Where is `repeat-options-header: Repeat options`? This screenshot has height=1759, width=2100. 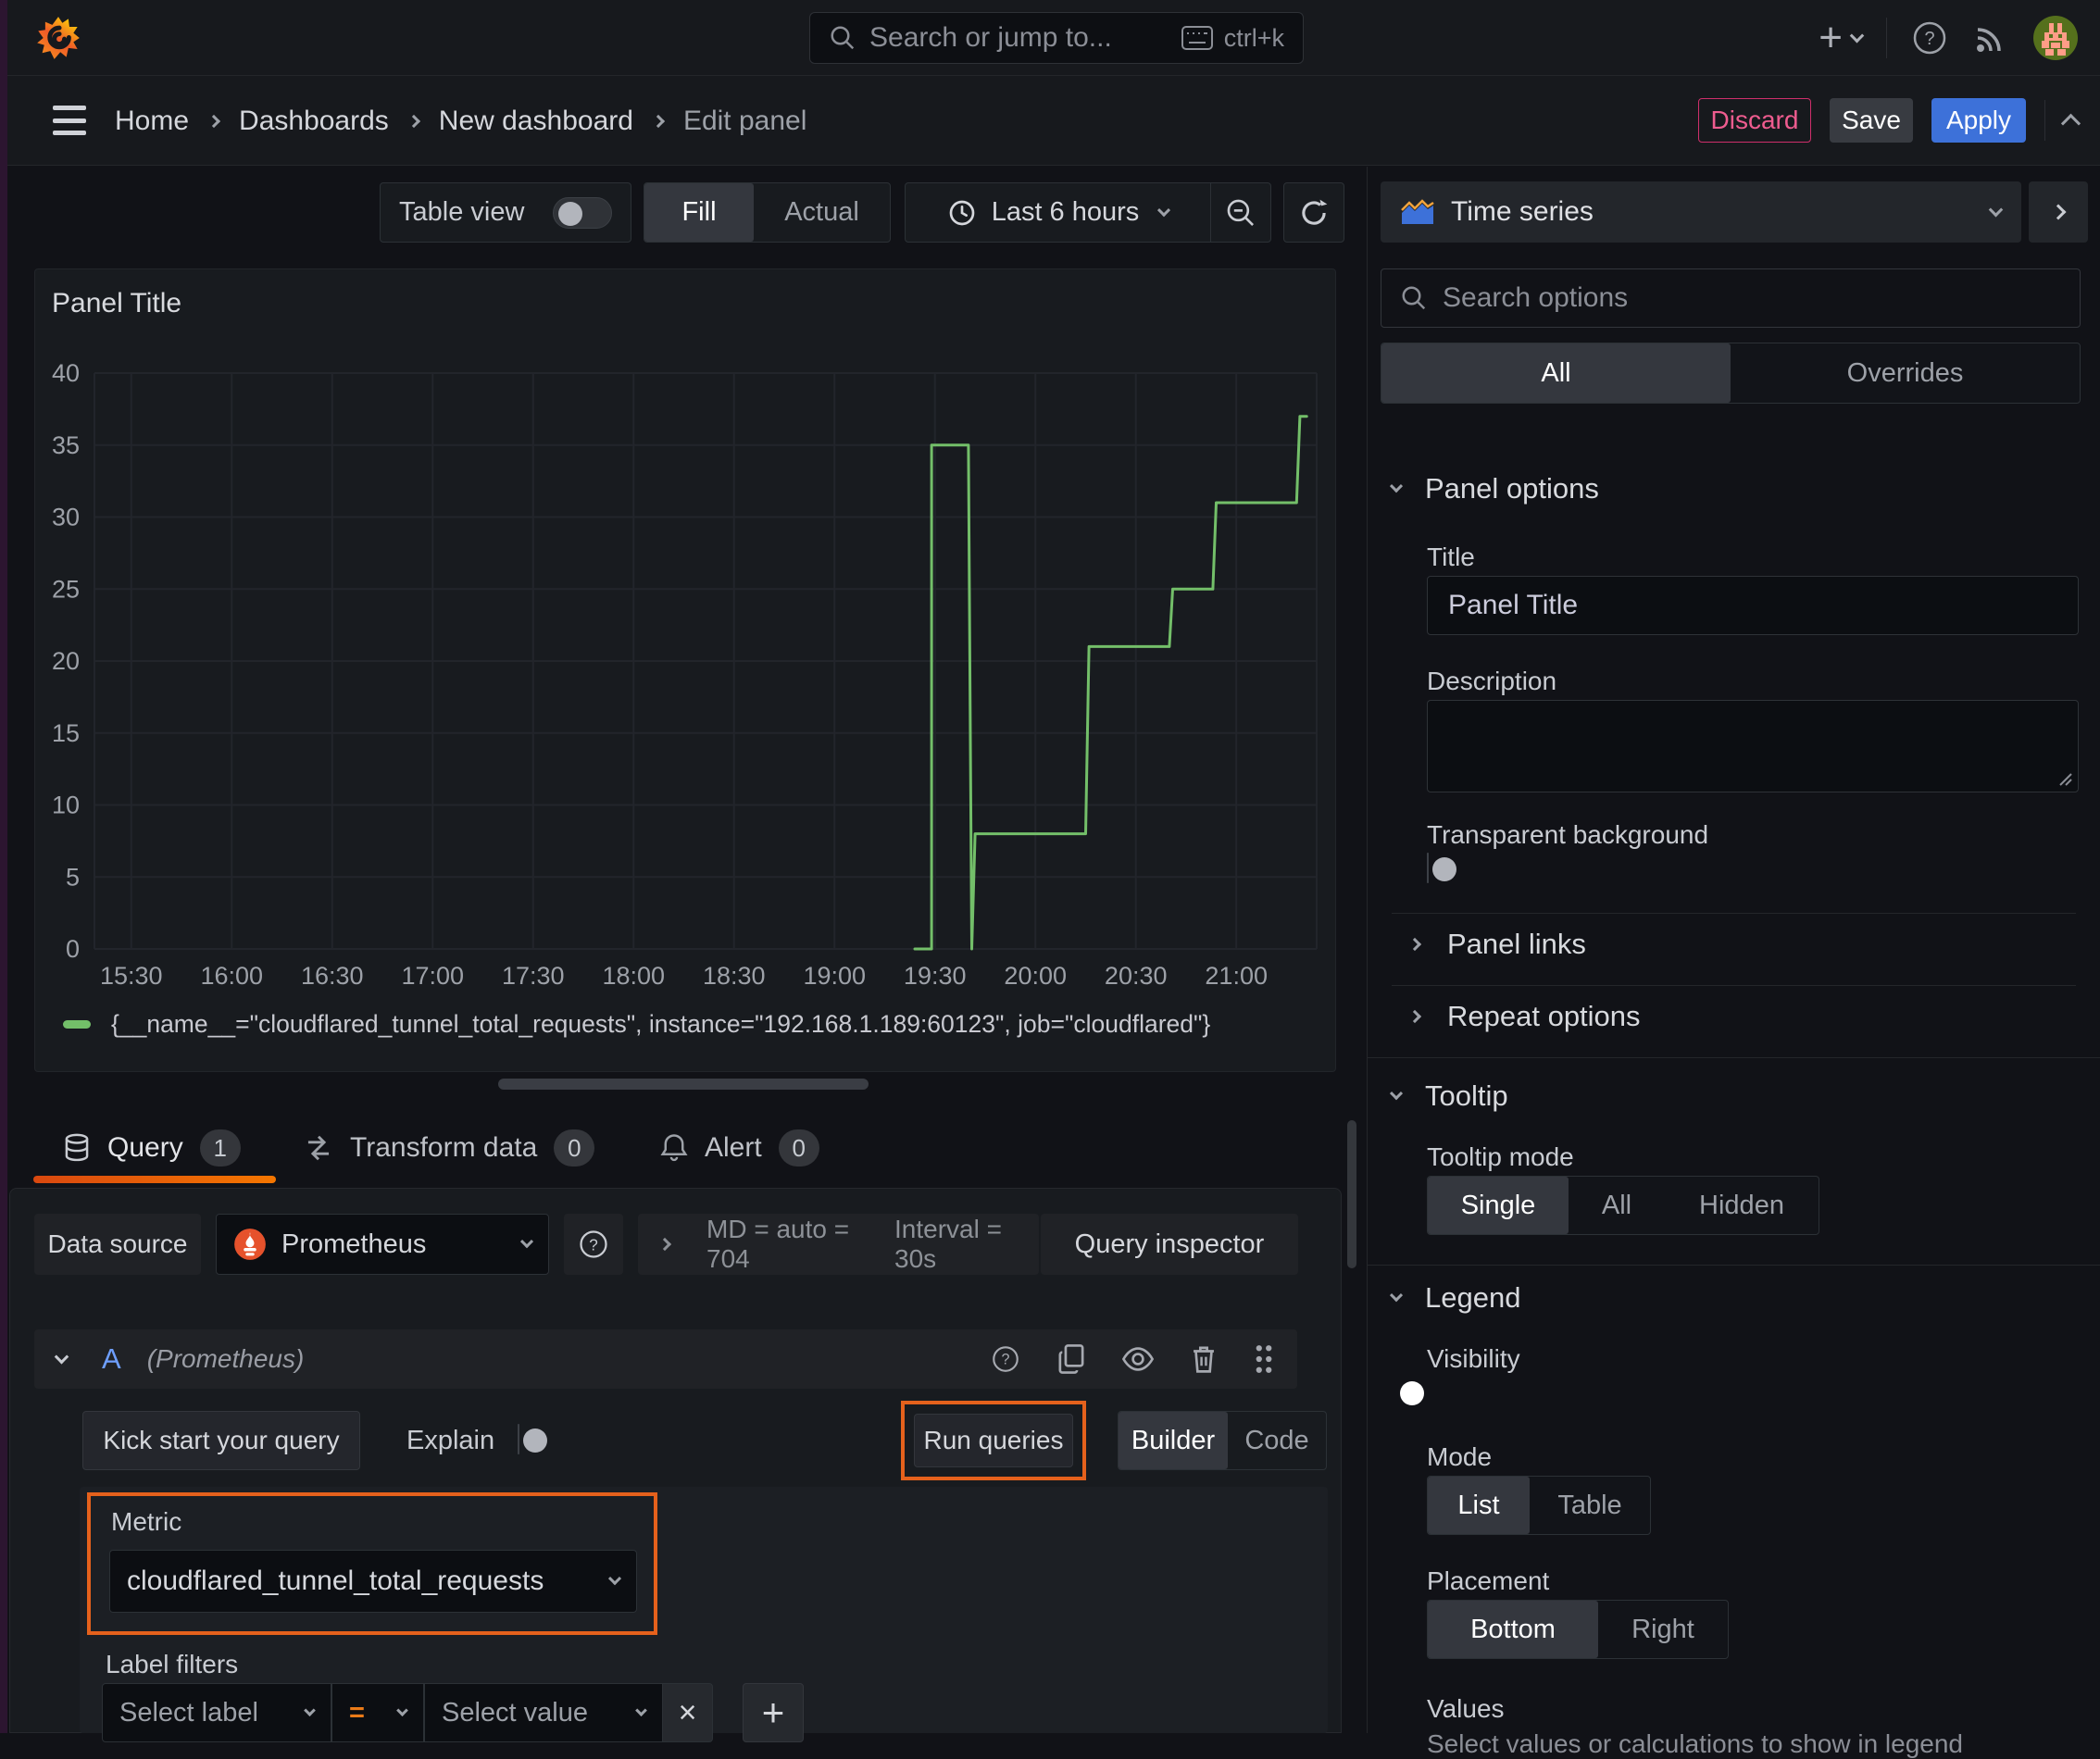 repeat-options-header: Repeat options is located at coordinates (1524, 1017).